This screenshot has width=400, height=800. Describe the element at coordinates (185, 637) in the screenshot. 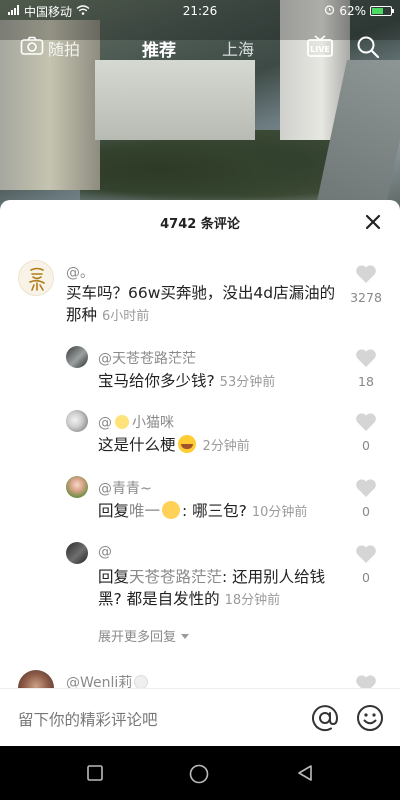

I see `caret-down-icon` at that location.